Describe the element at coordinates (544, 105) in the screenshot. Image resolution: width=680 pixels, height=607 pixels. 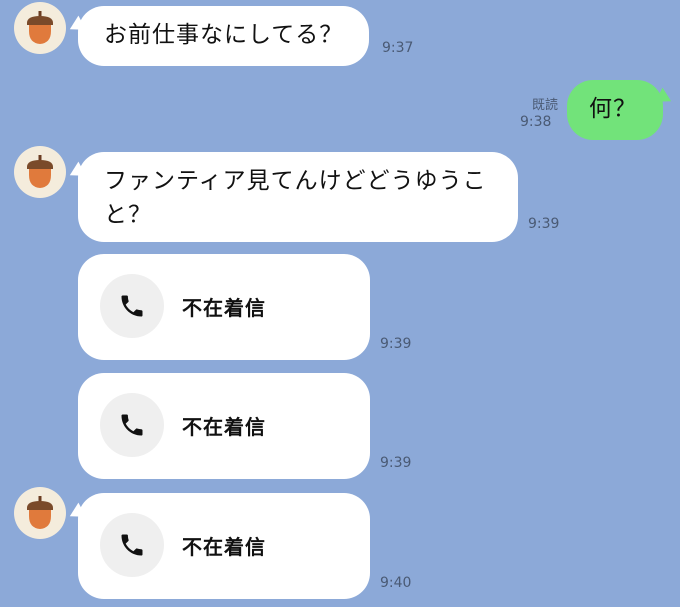
I see `read-receipt: 既読` at that location.